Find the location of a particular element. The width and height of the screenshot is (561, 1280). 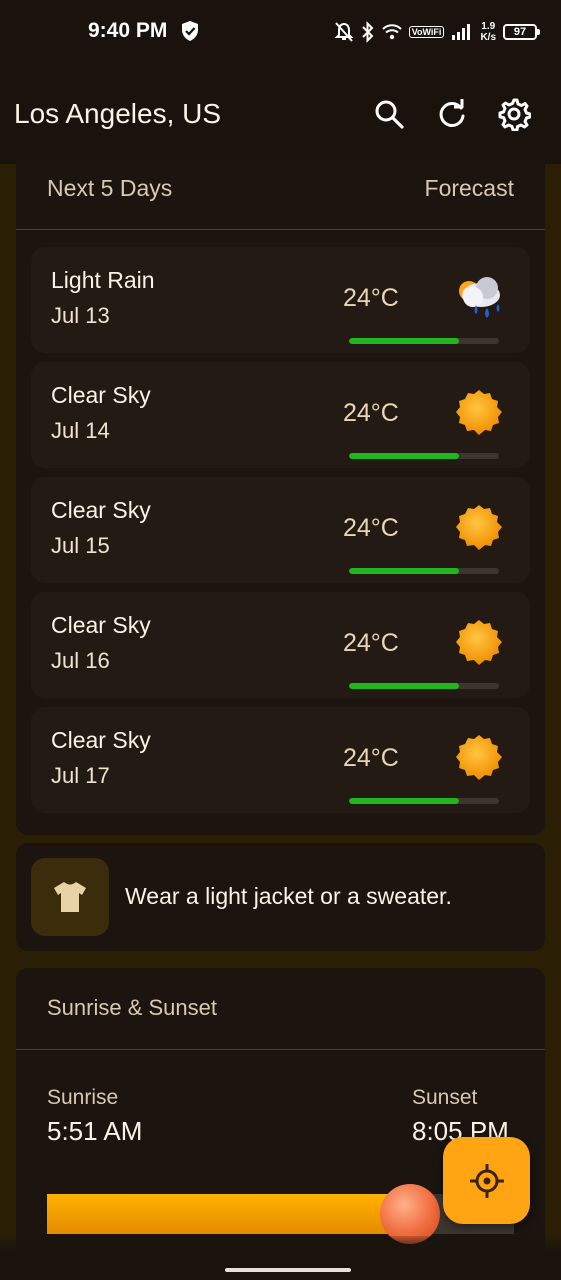

sun-card-title: Sunrise & Sunset is located at coordinates (132, 1007).